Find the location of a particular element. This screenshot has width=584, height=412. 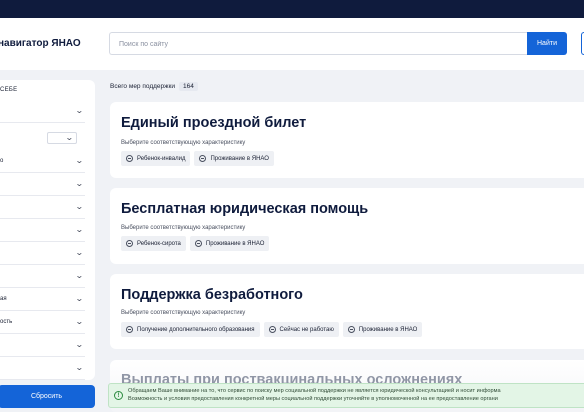

tag-label: Получение дополнительного образования is located at coordinates (196, 329).